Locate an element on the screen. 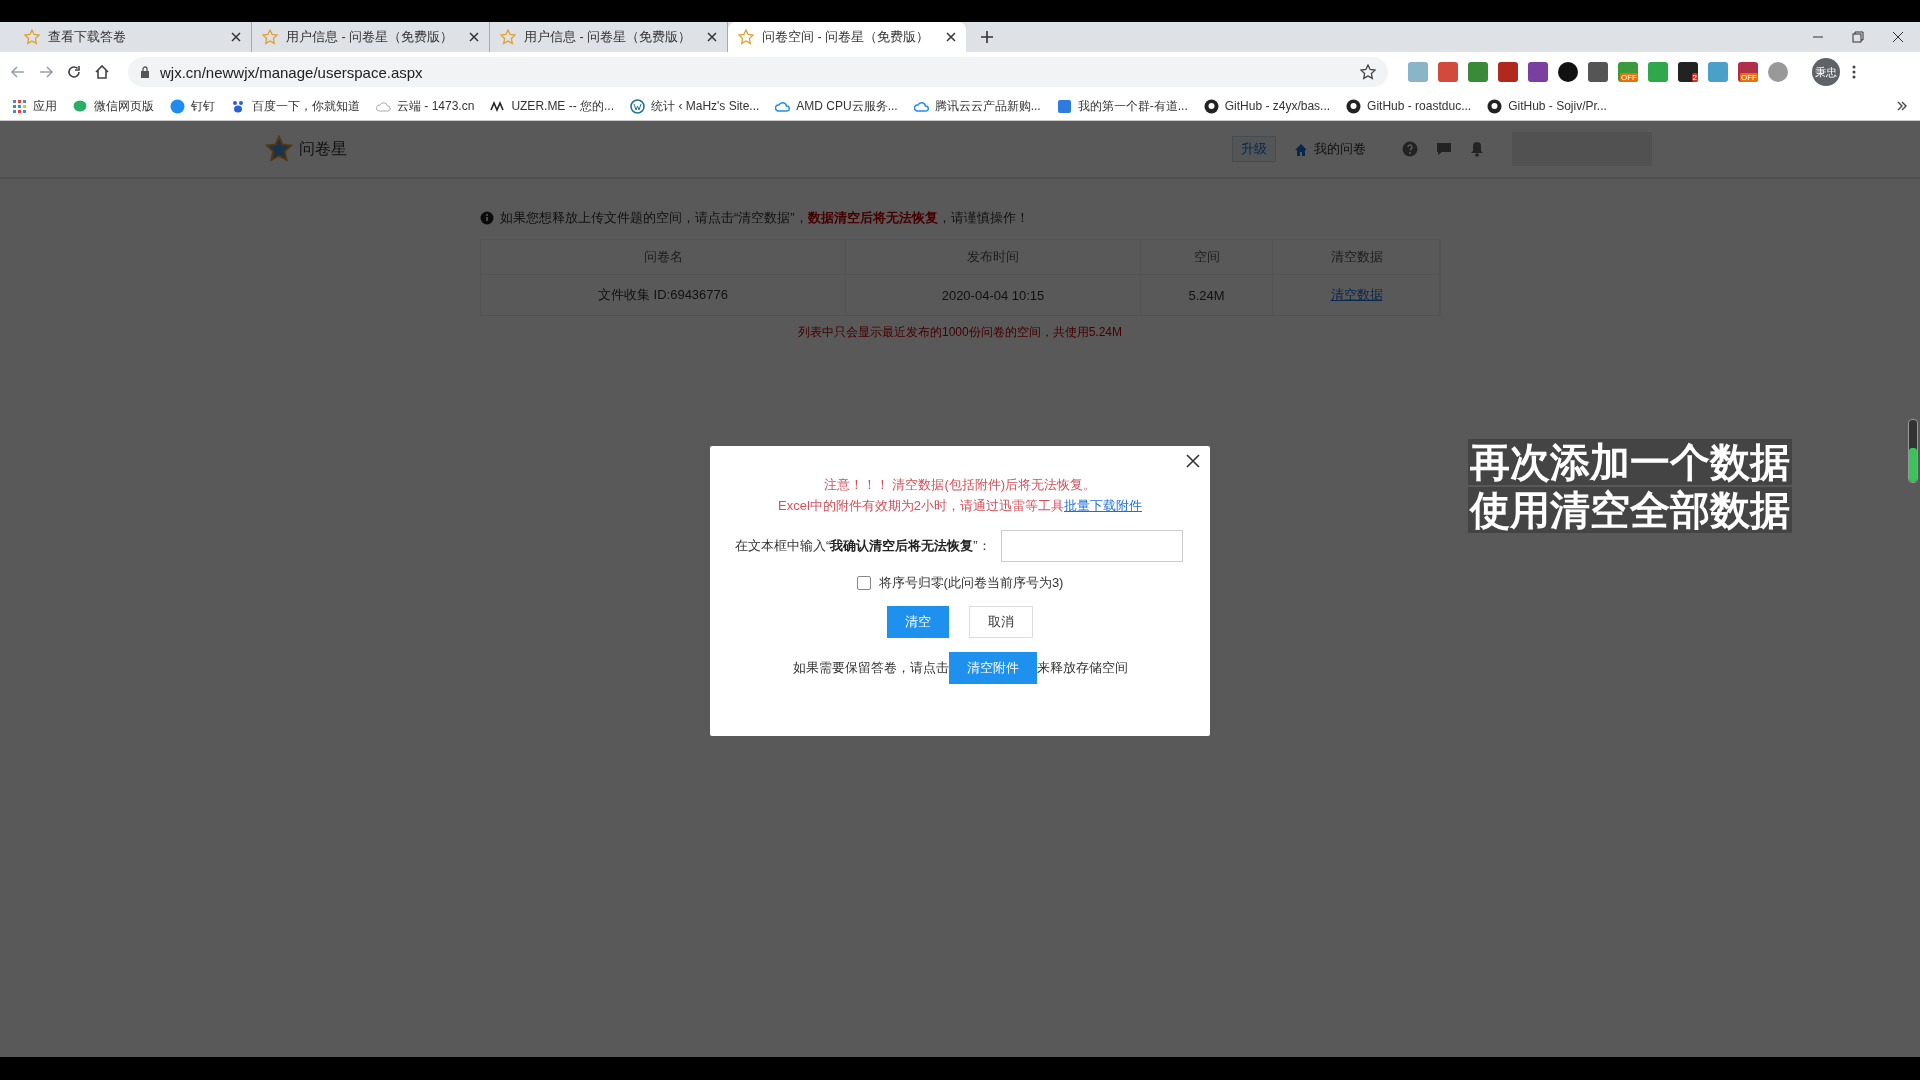 The height and width of the screenshot is (1080, 1920). table-cell: 2020-04-04 10:15 is located at coordinates (993, 295).